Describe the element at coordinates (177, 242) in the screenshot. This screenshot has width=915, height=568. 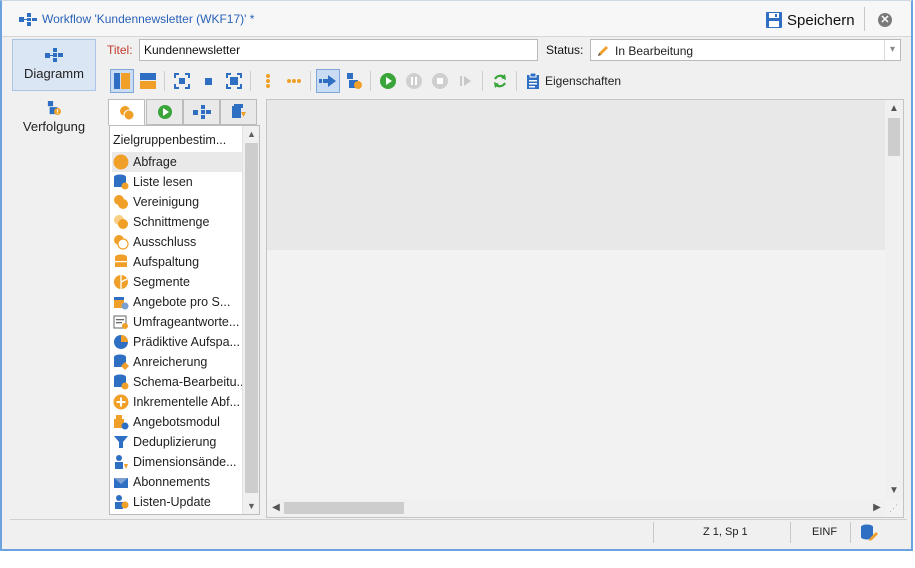
I see `palette-item: Ausschluss` at that location.